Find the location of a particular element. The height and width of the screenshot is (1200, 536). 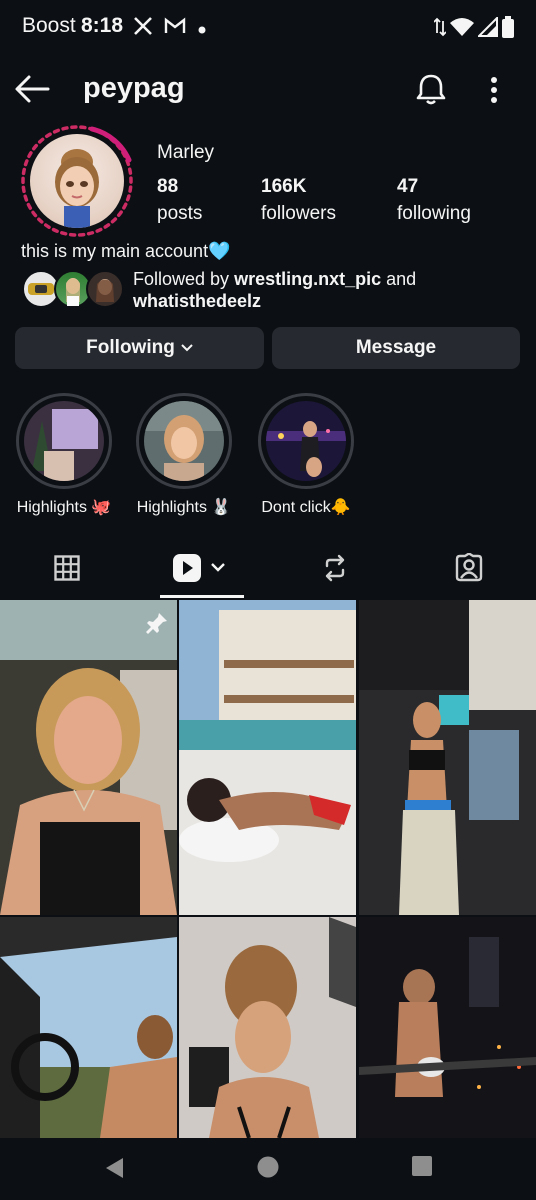

battery-icon is located at coordinates (508, 27).